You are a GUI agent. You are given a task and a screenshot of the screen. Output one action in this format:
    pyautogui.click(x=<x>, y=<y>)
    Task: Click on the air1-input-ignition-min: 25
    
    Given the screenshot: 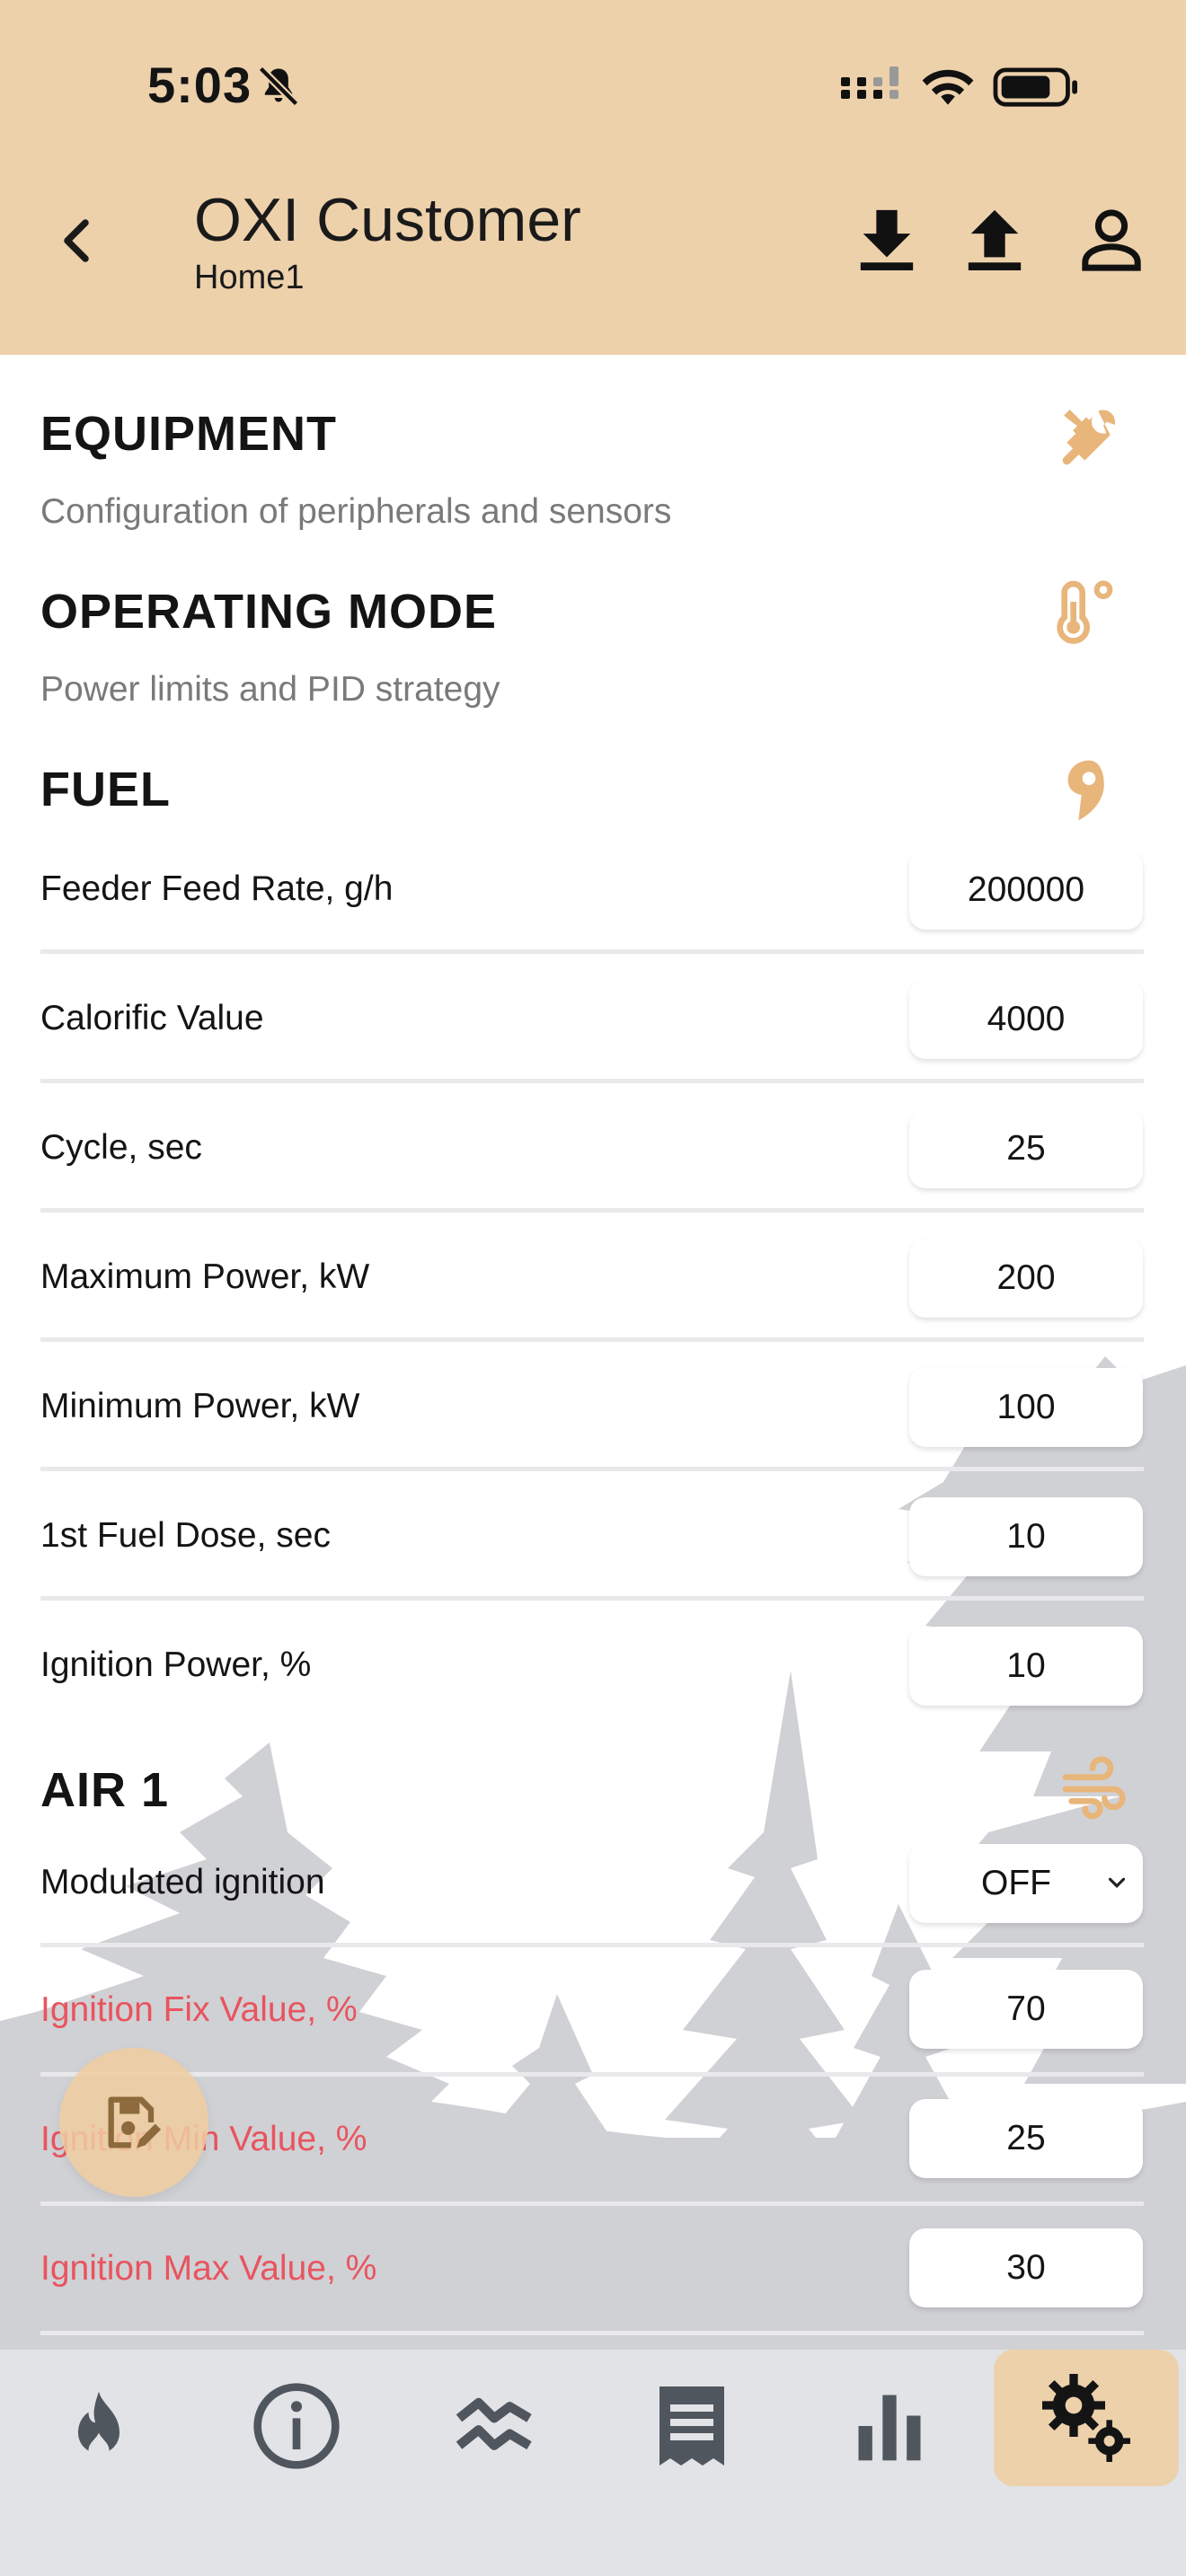 What is the action you would take?
    pyautogui.click(x=1026, y=2138)
    